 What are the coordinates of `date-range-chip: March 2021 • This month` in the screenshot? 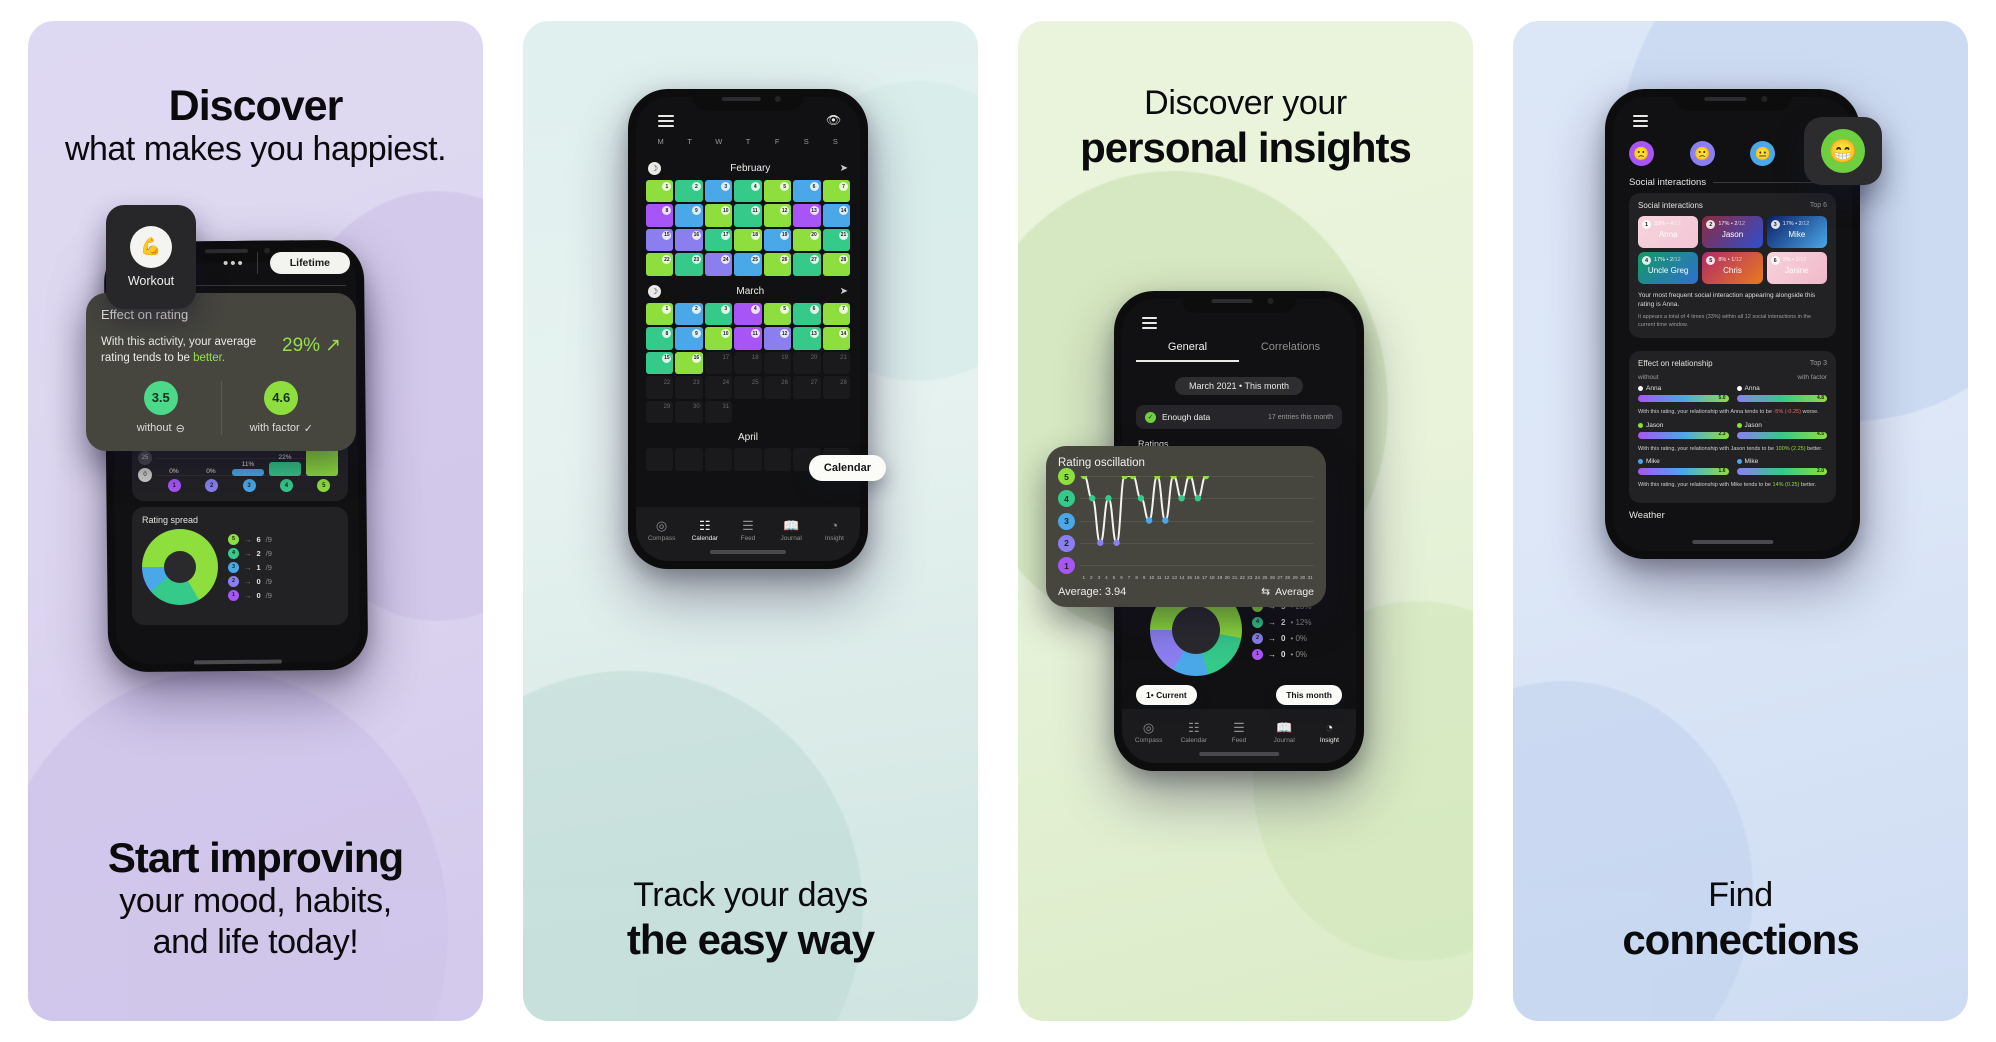 It's located at (1239, 386).